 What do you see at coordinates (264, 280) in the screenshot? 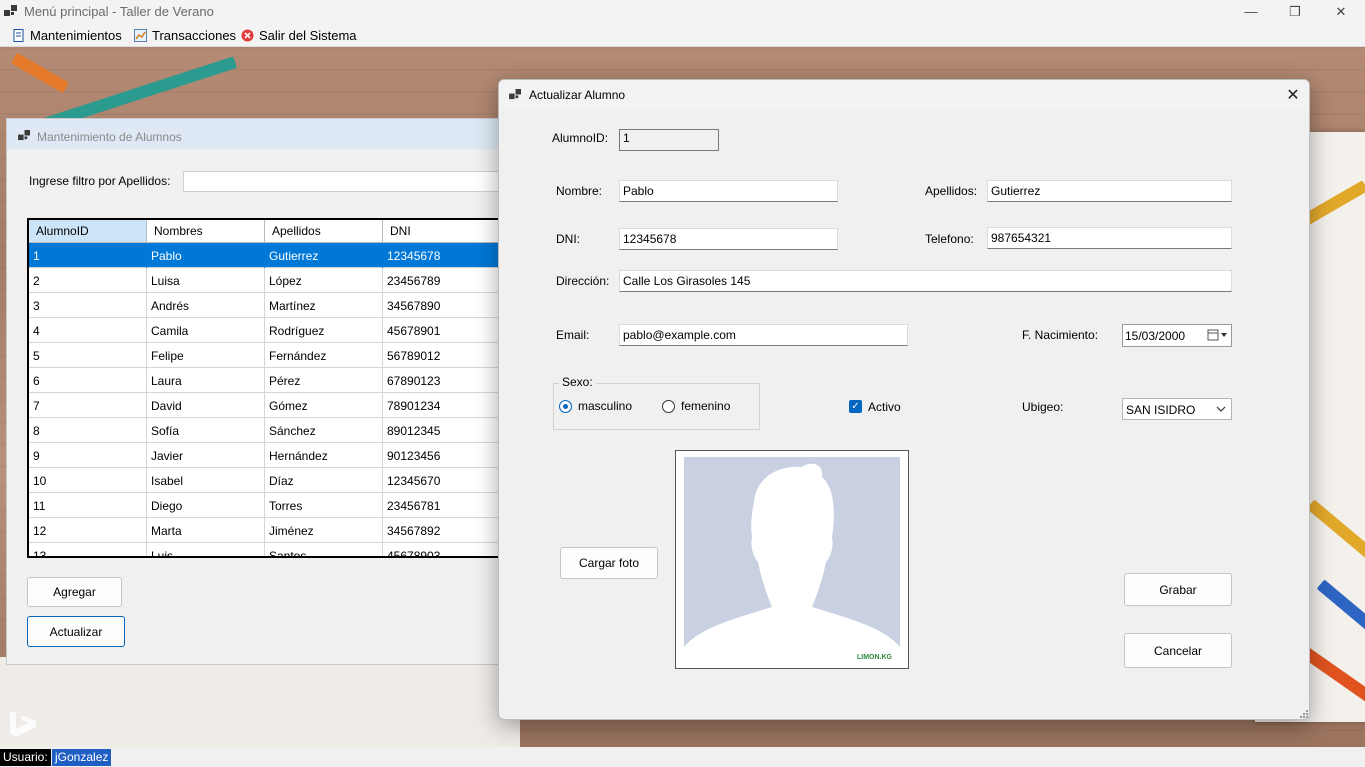
I see `table-row: 2 Luisa López 23456789` at bounding box center [264, 280].